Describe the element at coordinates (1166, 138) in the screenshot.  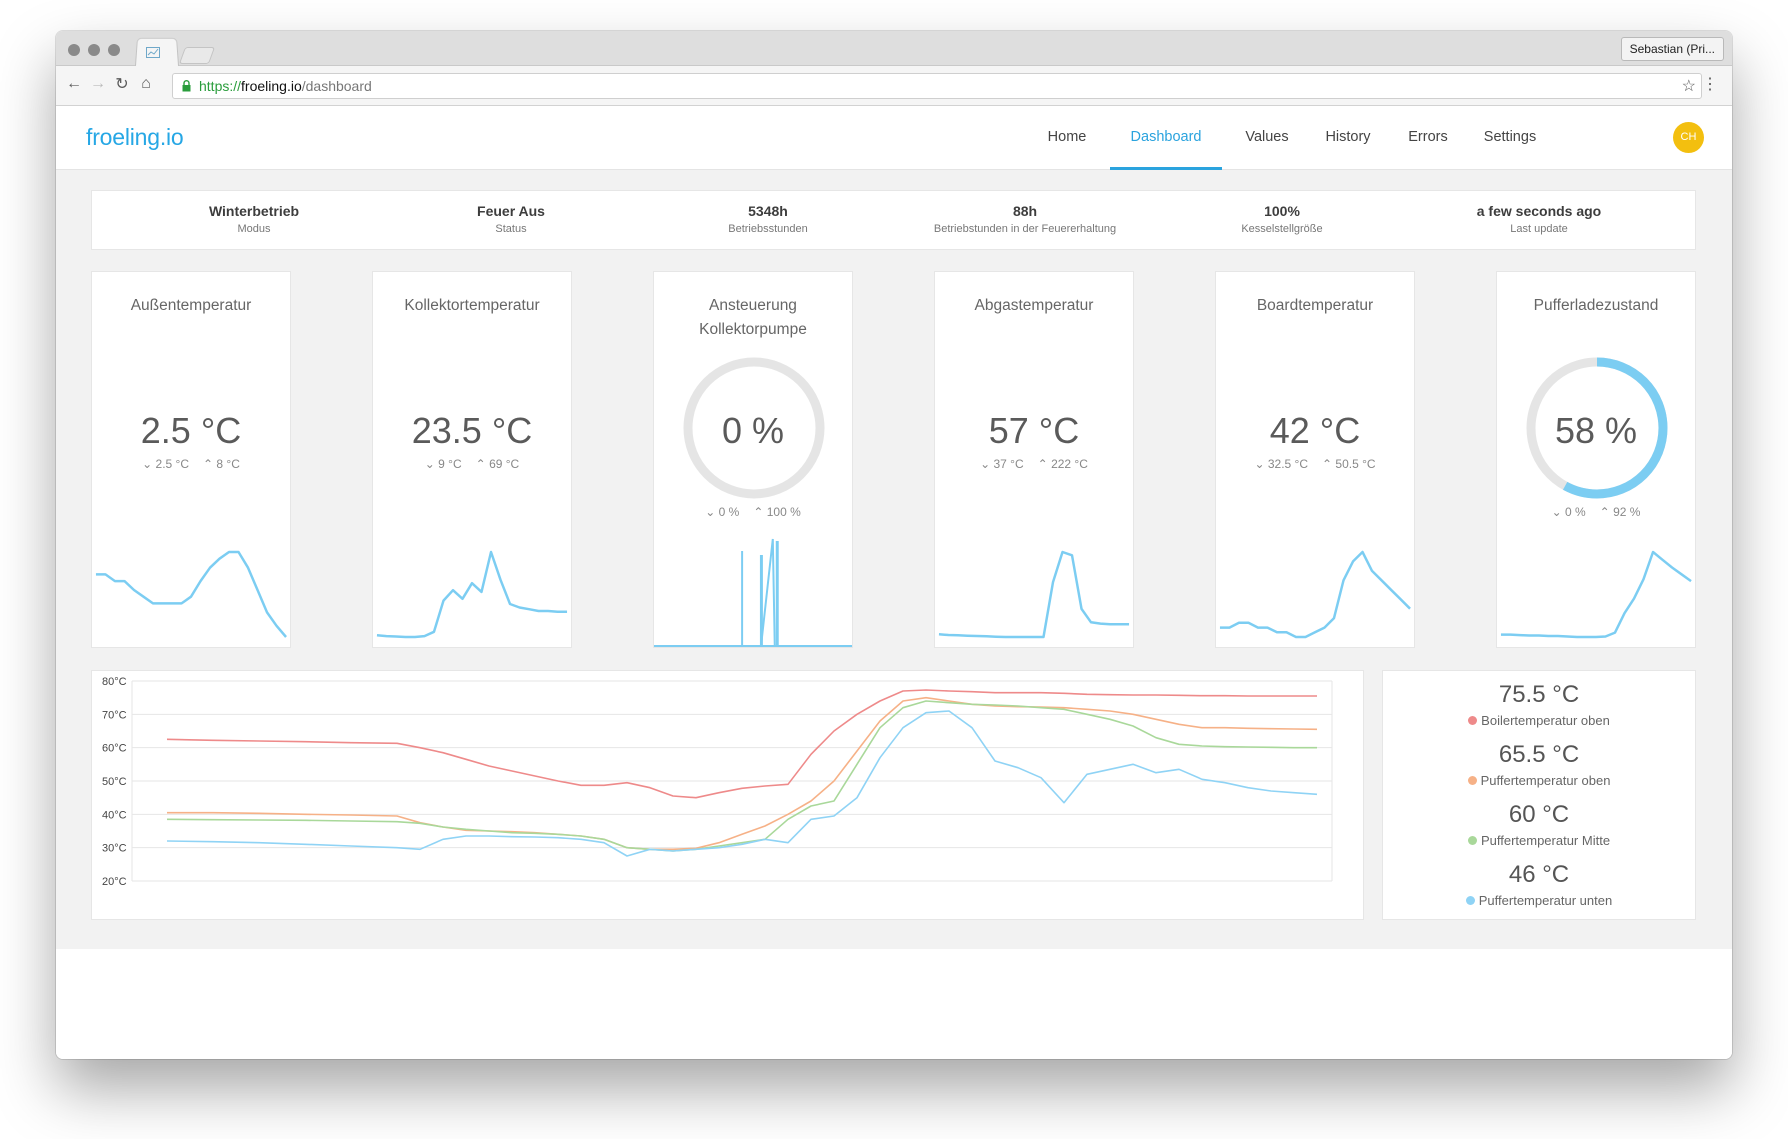
I see `nav-dashboard: Dashboard` at that location.